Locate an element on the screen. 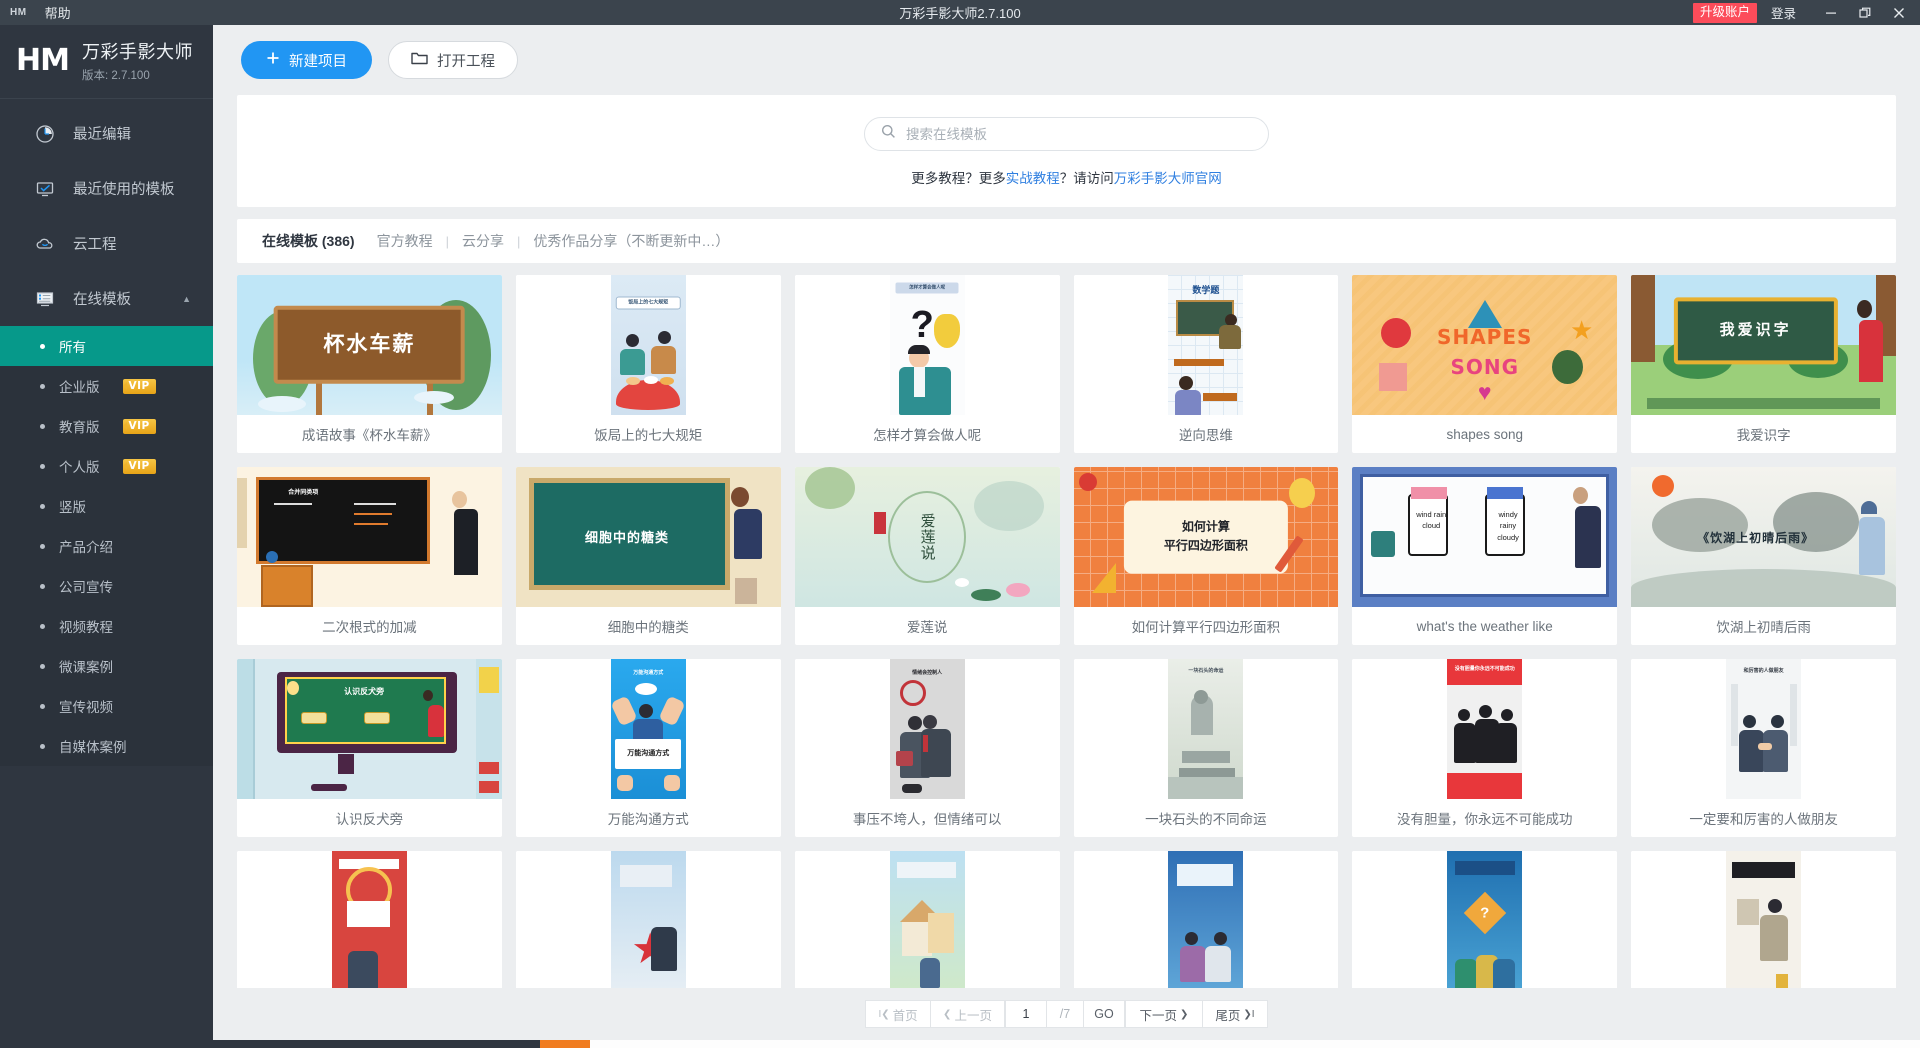 The height and width of the screenshot is (1048, 1920). tab-official-tutorial: 官方教程 is located at coordinates (405, 241).